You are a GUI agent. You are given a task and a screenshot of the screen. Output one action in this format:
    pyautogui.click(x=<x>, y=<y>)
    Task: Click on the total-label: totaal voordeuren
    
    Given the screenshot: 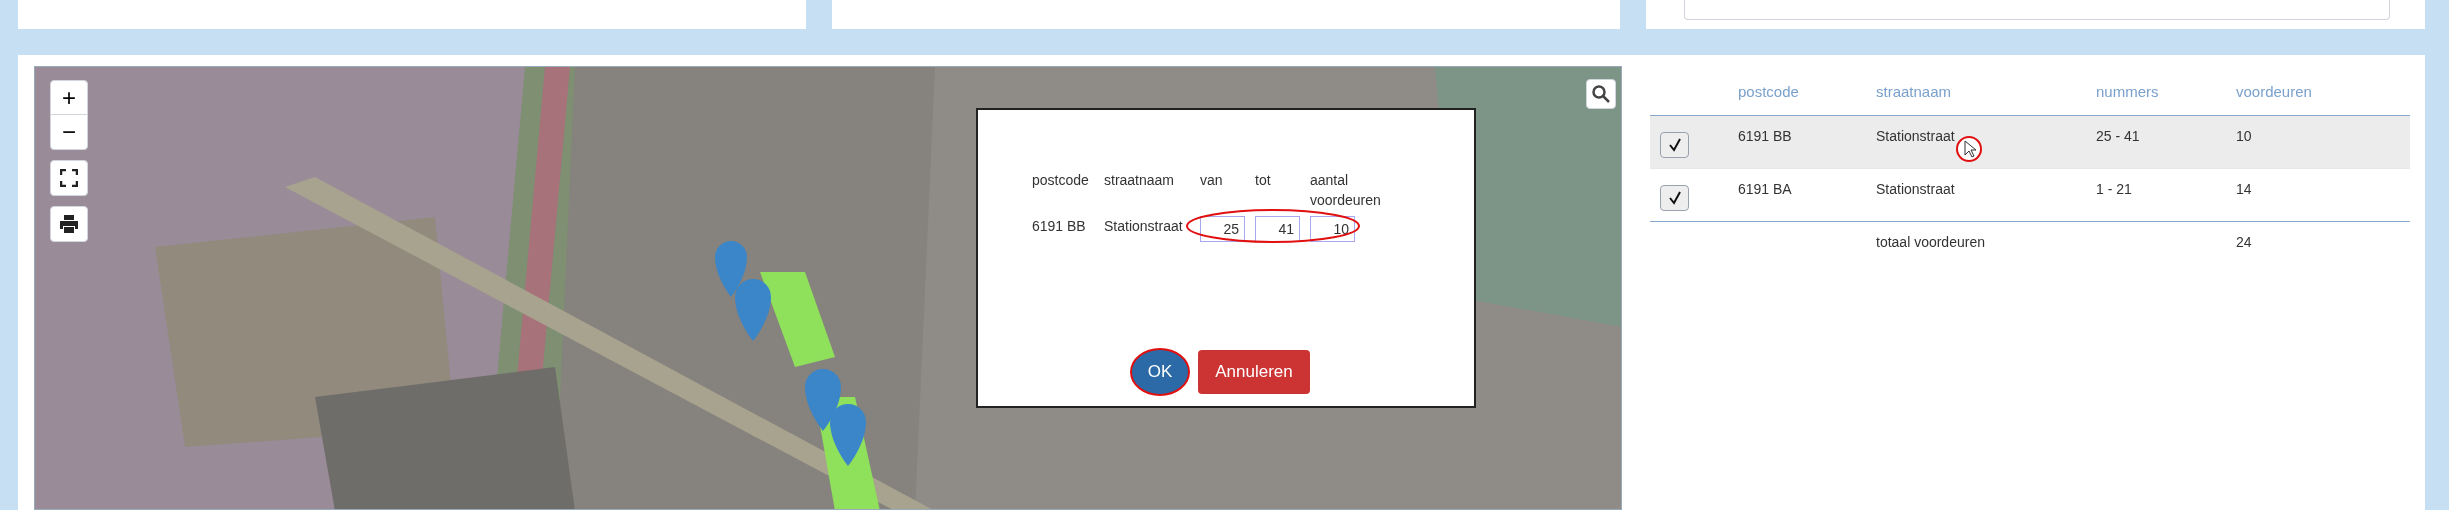 What is the action you would take?
    pyautogui.click(x=1930, y=242)
    